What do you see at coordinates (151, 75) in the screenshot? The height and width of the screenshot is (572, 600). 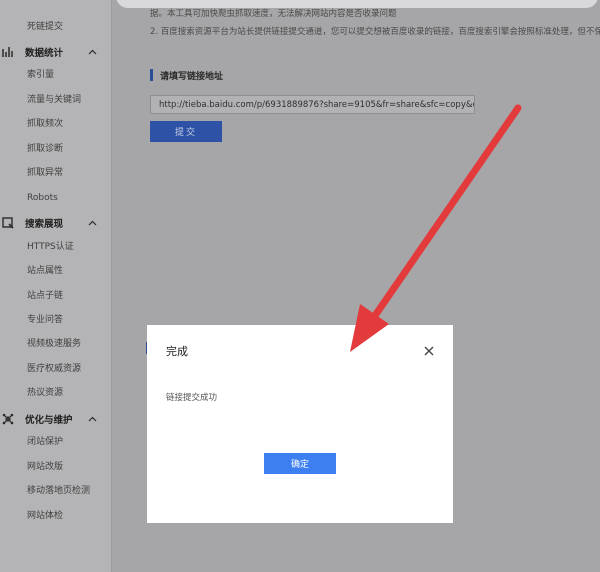 I see `section-title-marker` at bounding box center [151, 75].